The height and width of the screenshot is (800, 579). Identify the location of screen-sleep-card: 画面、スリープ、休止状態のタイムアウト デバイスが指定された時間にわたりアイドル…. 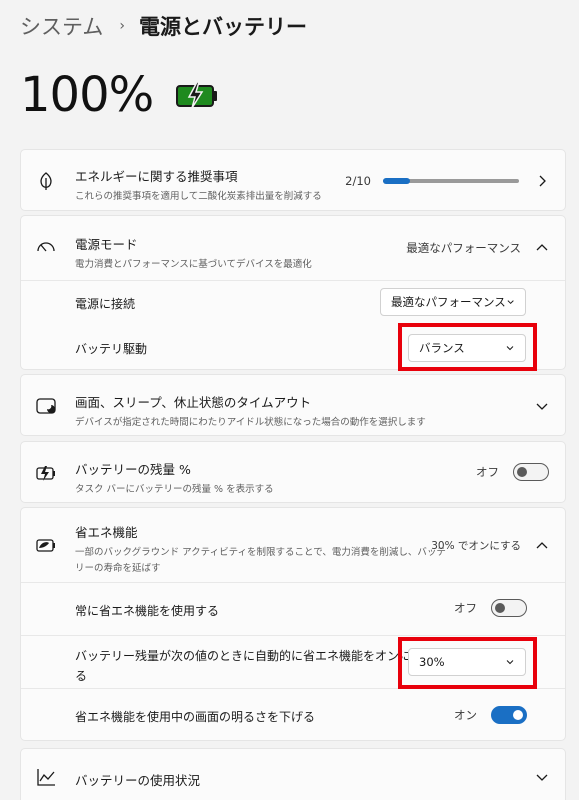
(293, 405).